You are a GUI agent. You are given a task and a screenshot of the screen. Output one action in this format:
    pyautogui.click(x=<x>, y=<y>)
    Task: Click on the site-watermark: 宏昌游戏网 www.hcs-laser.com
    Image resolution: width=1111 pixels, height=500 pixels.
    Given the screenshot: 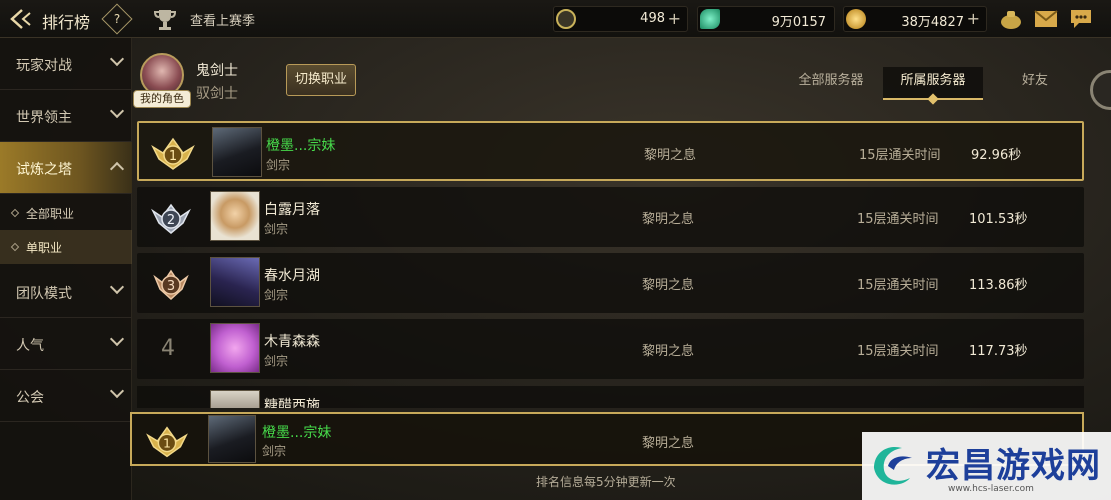 What is the action you would take?
    pyautogui.click(x=986, y=466)
    